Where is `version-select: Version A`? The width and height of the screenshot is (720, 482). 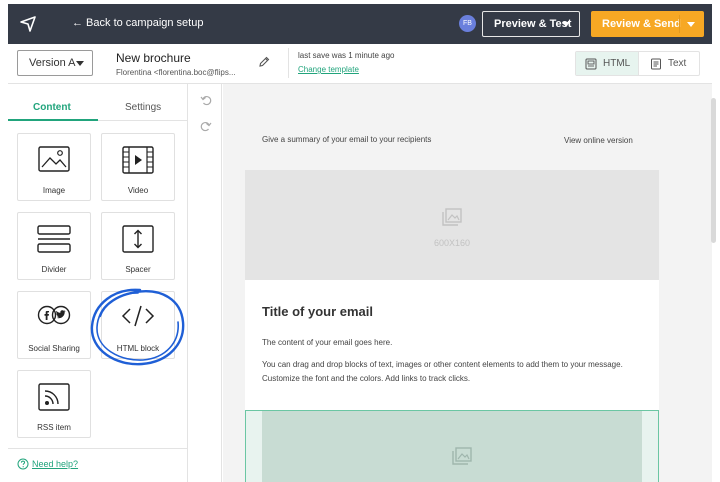 version-select: Version A is located at coordinates (55, 63).